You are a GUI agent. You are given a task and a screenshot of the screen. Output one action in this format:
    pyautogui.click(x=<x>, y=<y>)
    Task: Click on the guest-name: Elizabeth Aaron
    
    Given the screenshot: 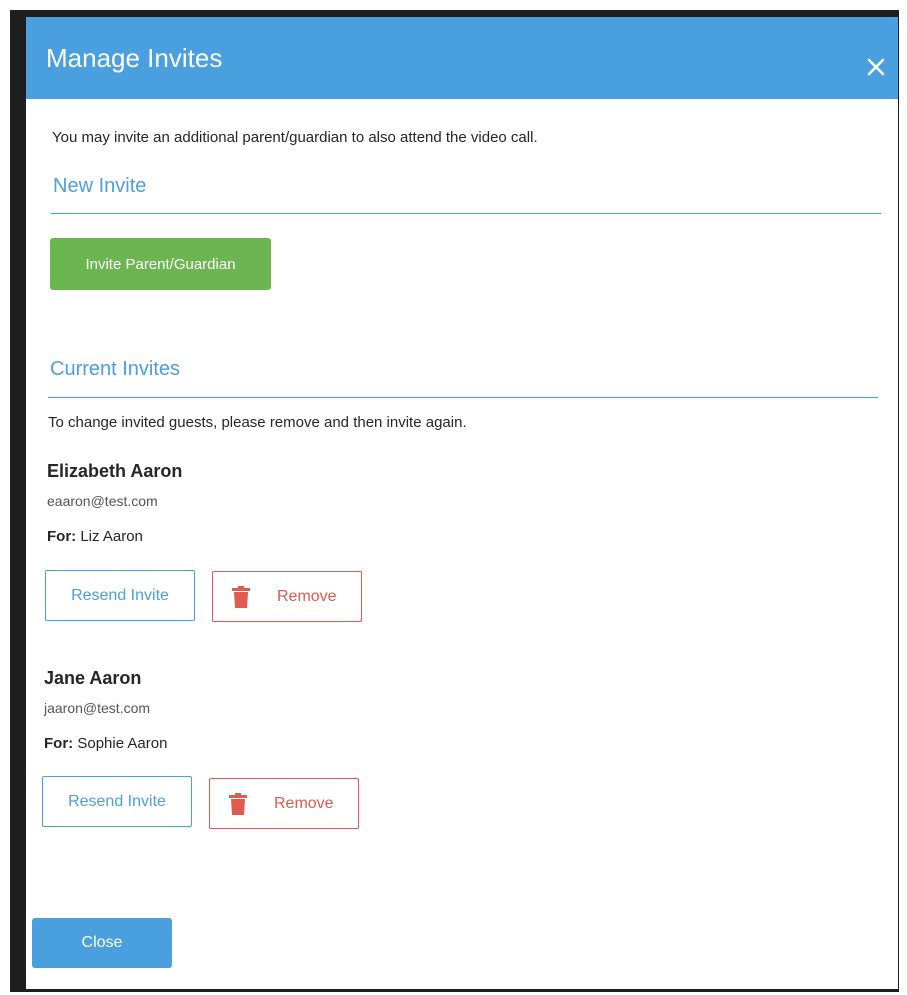 What is the action you would take?
    pyautogui.click(x=115, y=471)
    